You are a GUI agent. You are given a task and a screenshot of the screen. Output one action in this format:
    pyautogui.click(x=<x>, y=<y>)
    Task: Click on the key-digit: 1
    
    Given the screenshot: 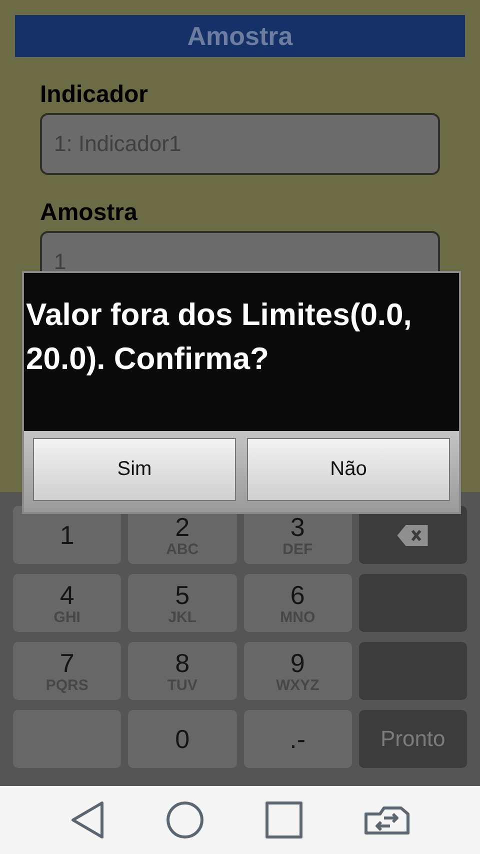 What is the action you would take?
    pyautogui.click(x=67, y=535)
    